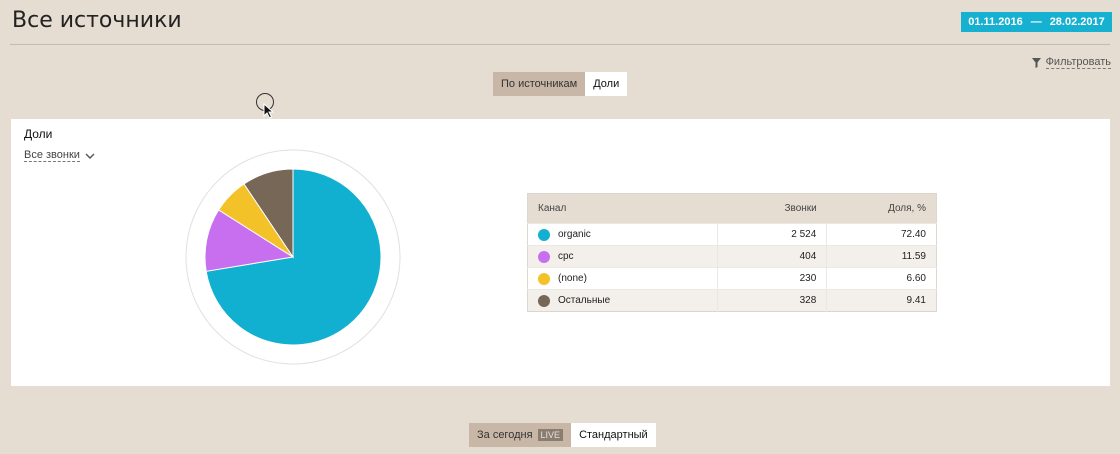 The image size is (1120, 454). I want to click on funnel-icon, so click(1036, 62).